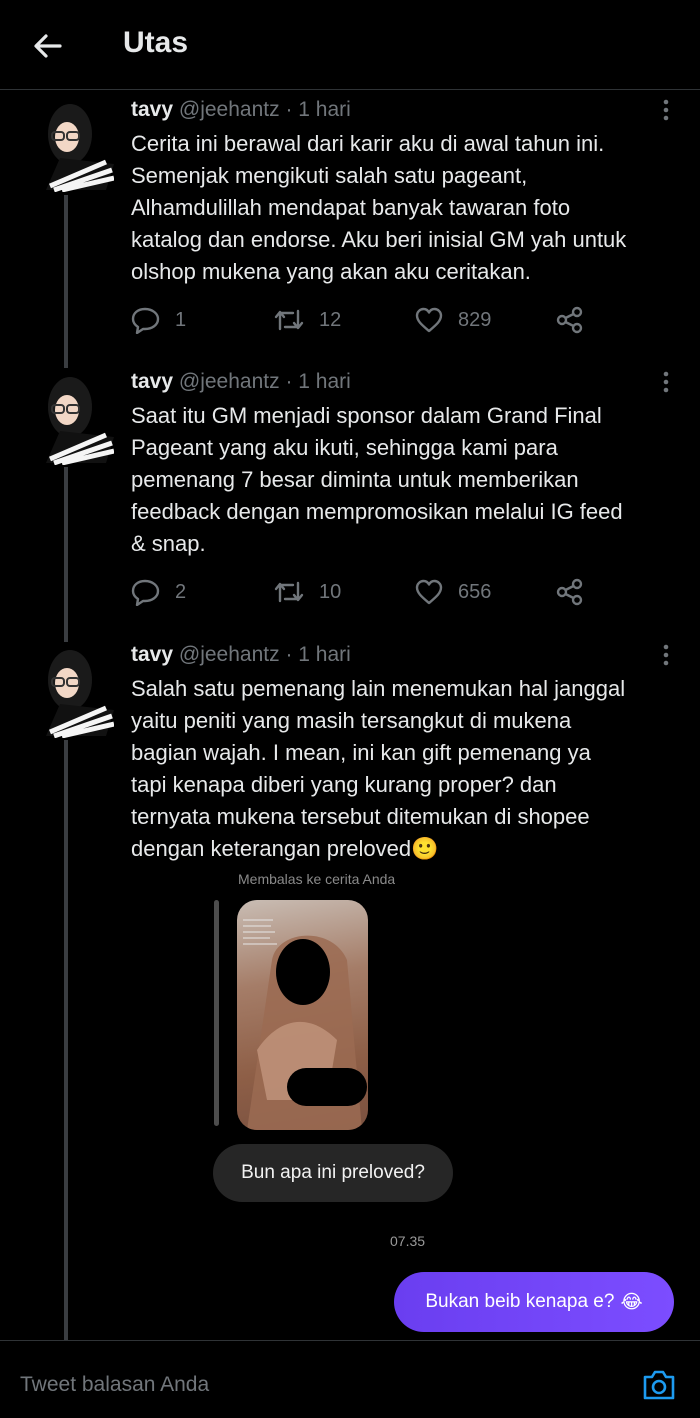 The image size is (700, 1418). I want to click on top-bar: Utas, so click(350, 45).